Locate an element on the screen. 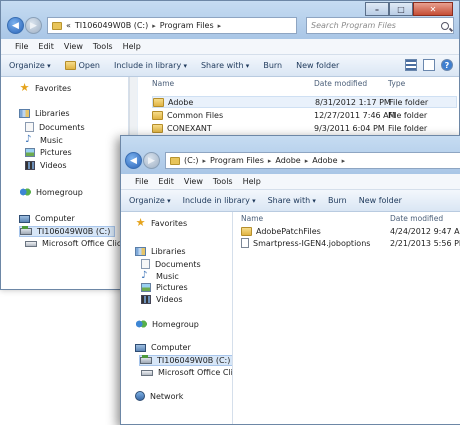  window-controls: – □ ✕ is located at coordinates (409, 9).